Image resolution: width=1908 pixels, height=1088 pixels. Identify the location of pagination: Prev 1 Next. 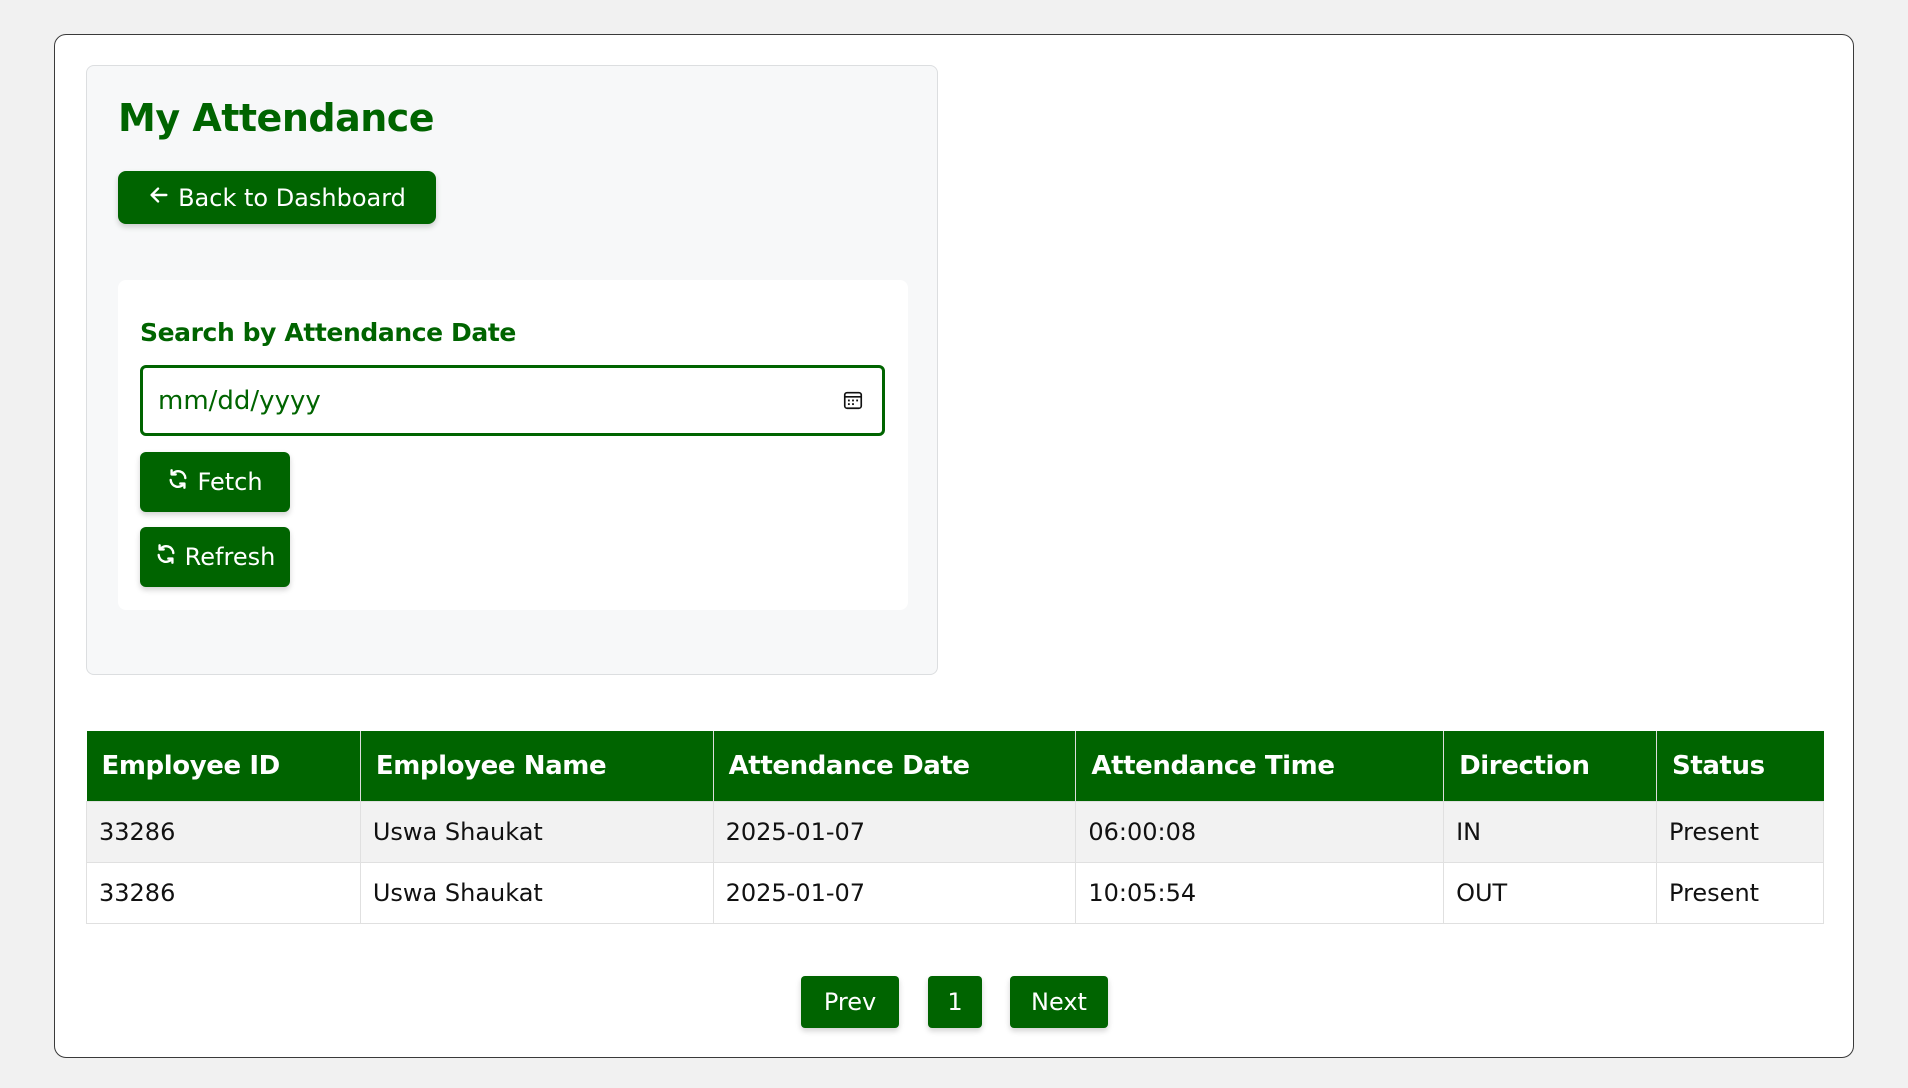
(954, 1002).